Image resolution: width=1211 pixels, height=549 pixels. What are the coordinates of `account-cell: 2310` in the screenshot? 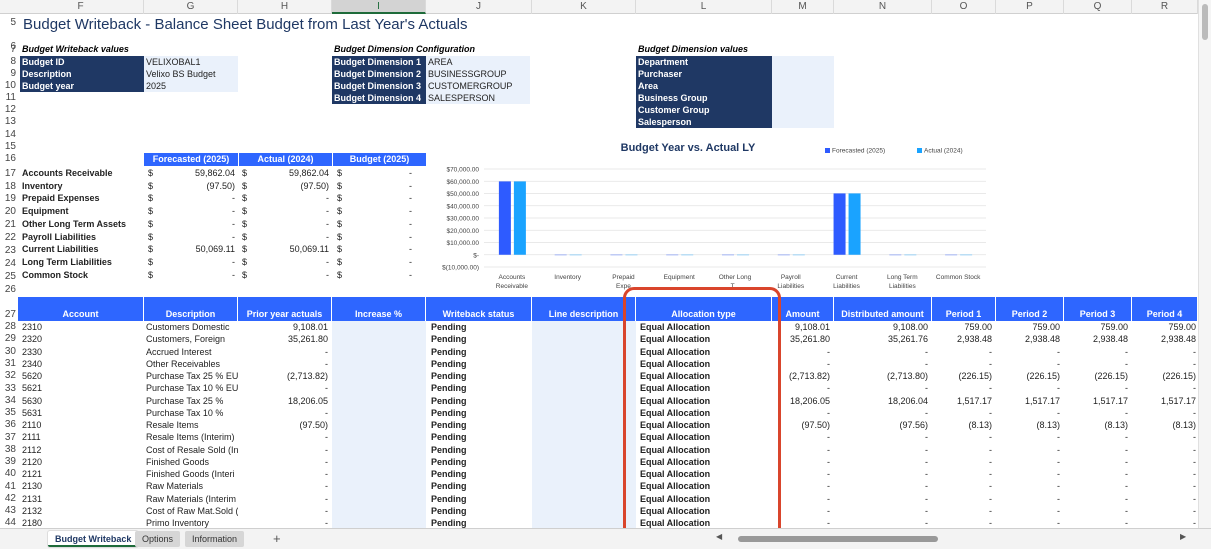 It's located at (82, 327).